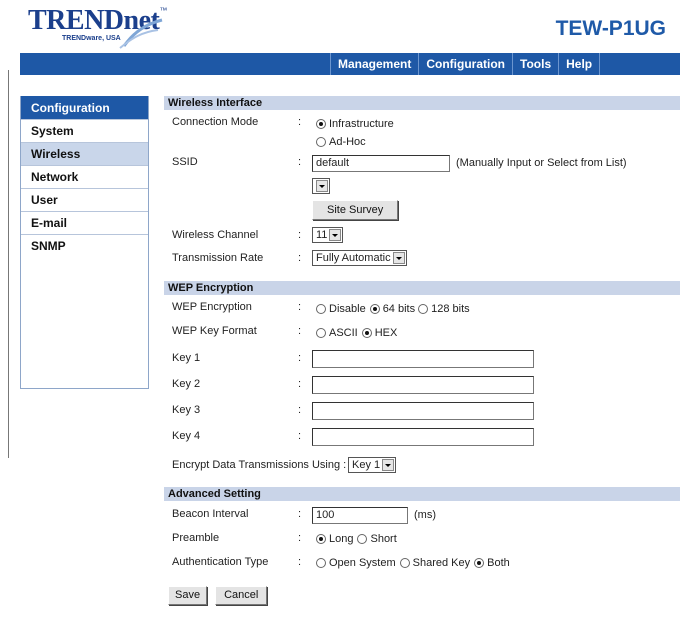  I want to click on ssid-list-field, so click(321, 186).